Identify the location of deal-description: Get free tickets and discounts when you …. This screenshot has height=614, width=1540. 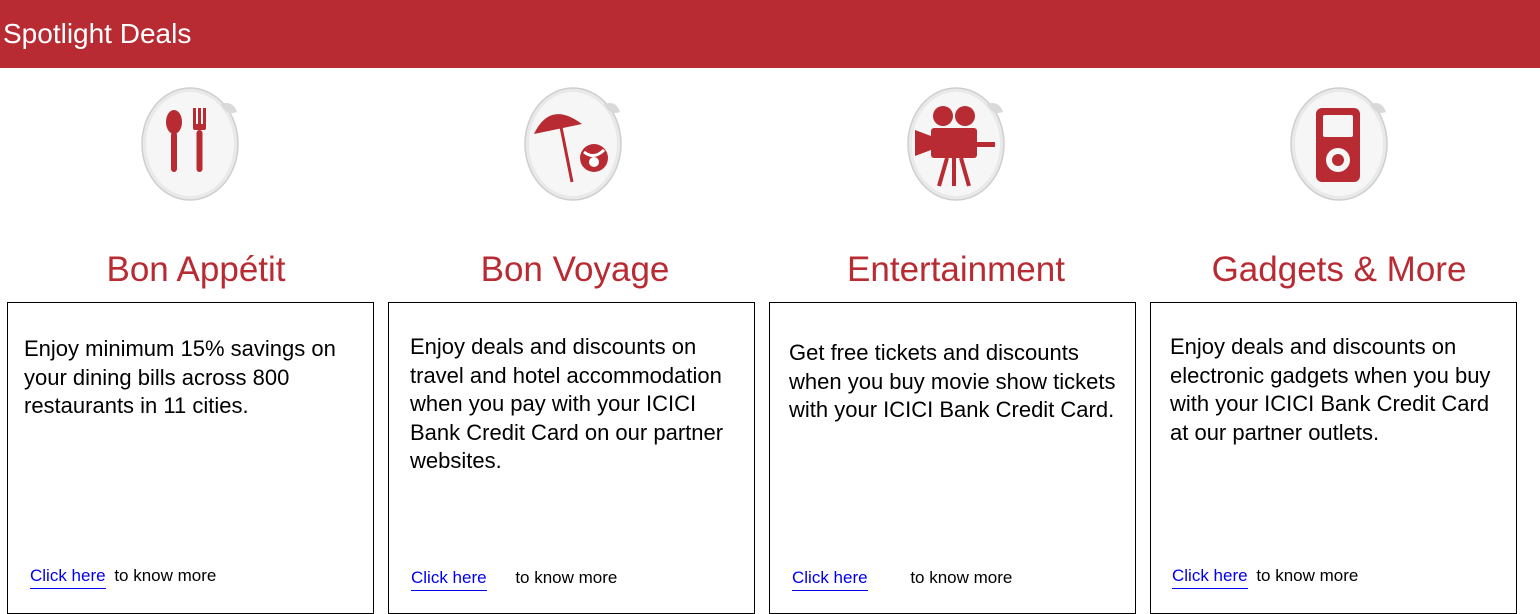
(952, 381).